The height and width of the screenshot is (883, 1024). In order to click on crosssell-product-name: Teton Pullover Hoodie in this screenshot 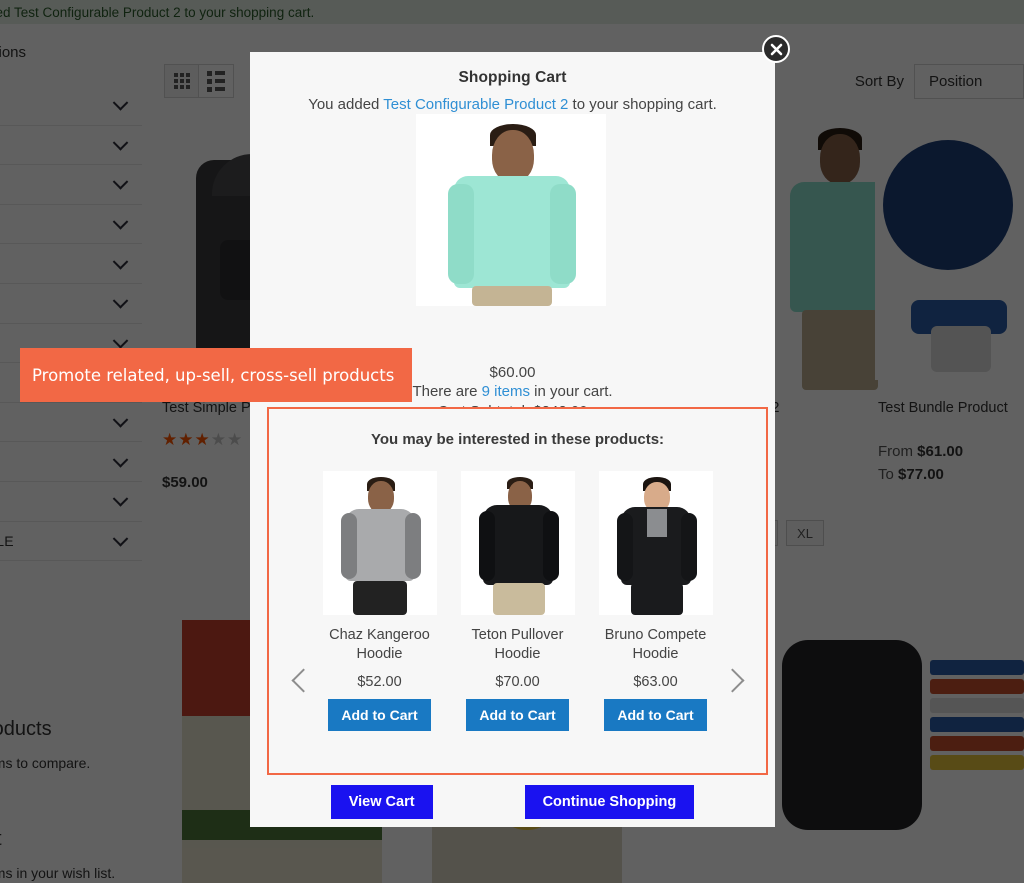, I will do `click(518, 645)`.